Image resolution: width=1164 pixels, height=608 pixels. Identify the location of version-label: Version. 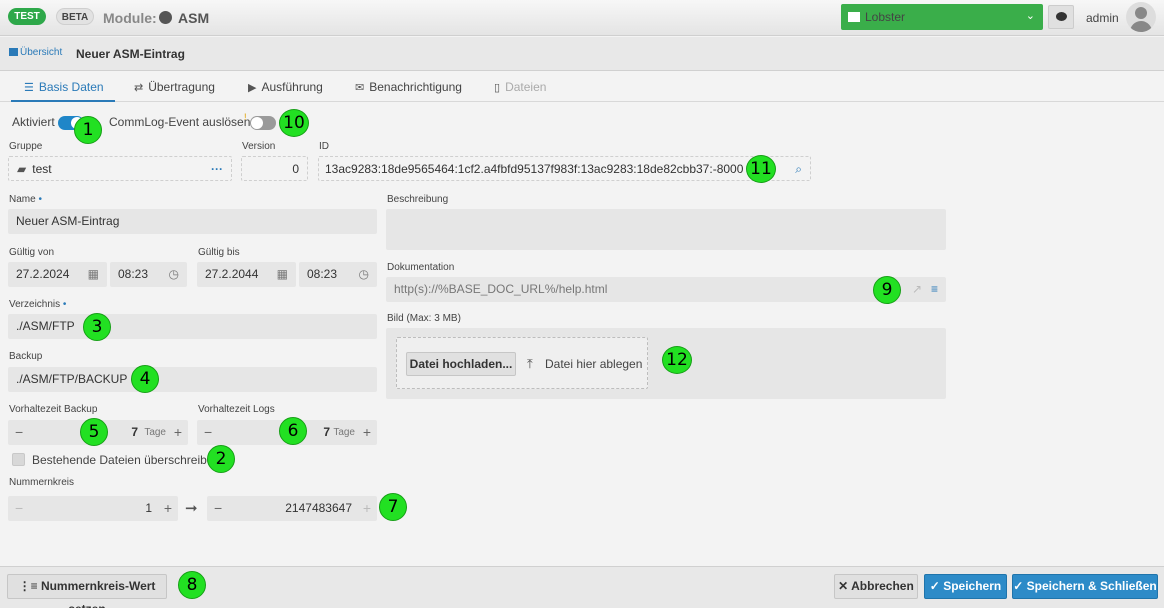
(259, 146).